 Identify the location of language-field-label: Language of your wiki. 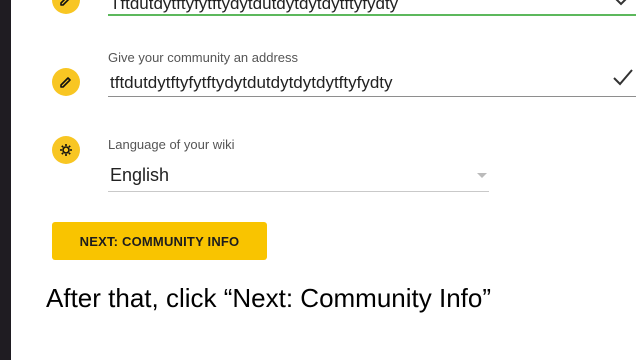
(171, 144).